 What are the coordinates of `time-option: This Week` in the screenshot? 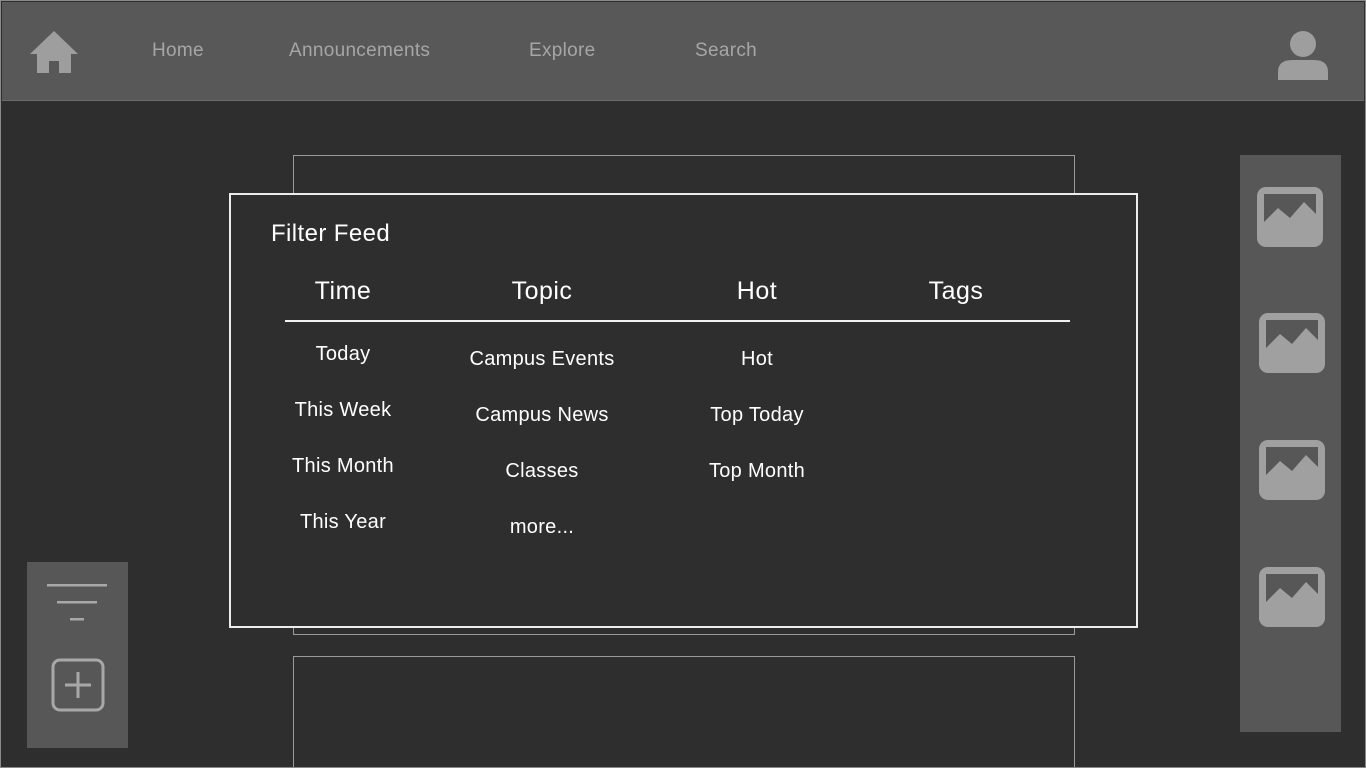 It's located at (343, 410).